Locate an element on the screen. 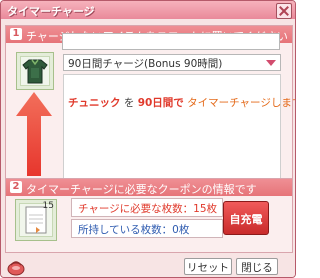 This screenshot has width=320, height=278. charge-button-label: 自充電 is located at coordinates (246, 219).